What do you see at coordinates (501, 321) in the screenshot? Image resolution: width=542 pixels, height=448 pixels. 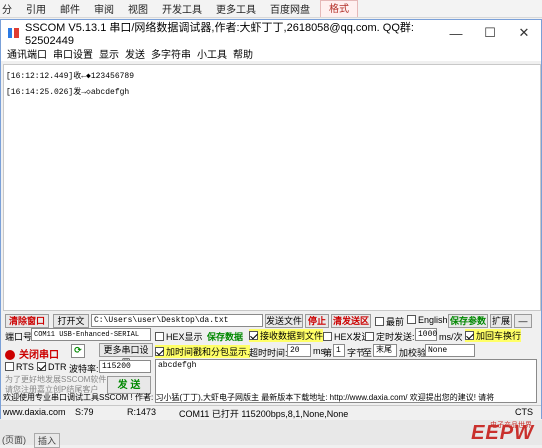 I see `expand-button: 扩展` at bounding box center [501, 321].